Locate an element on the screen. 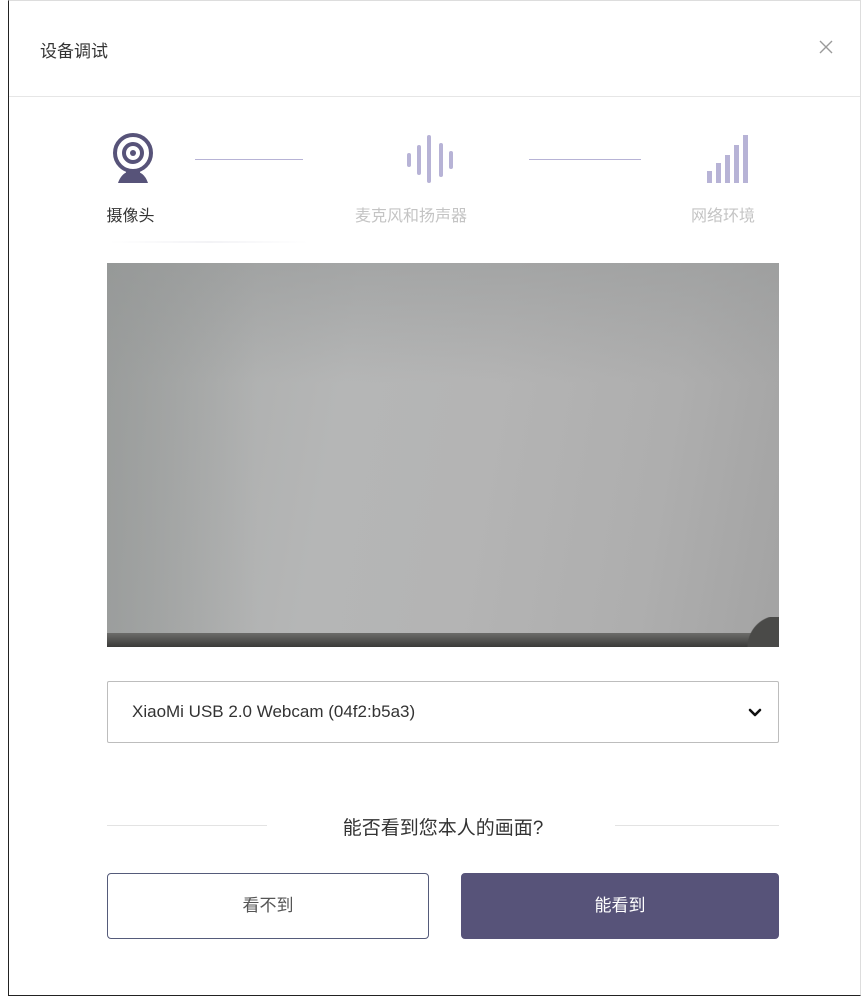  signal-bars-icon is located at coordinates (730, 161).